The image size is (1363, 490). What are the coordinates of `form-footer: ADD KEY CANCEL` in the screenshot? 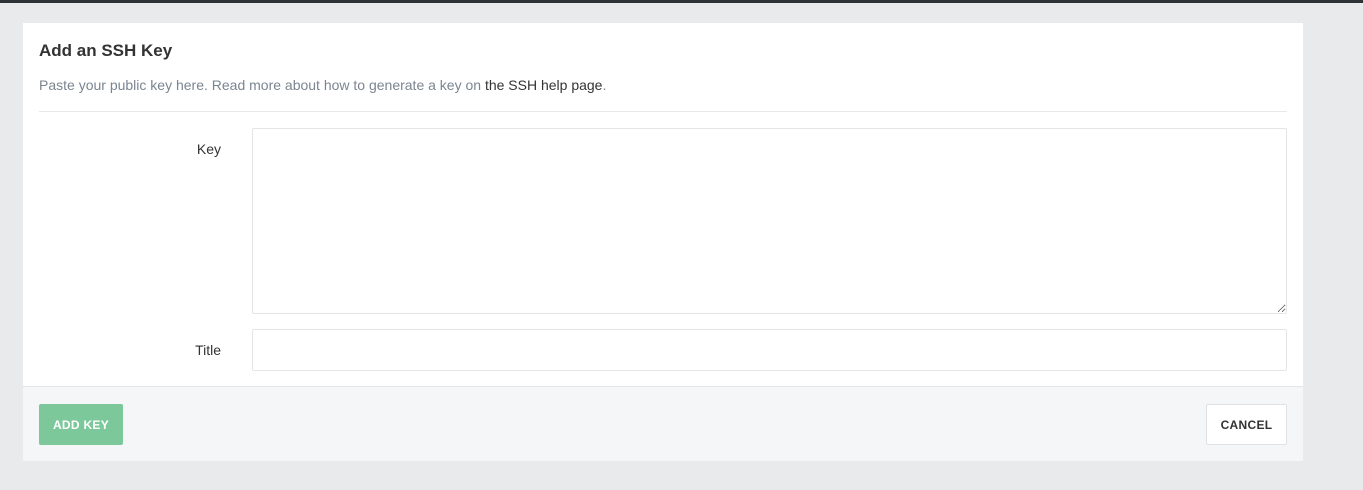 It's located at (663, 423).